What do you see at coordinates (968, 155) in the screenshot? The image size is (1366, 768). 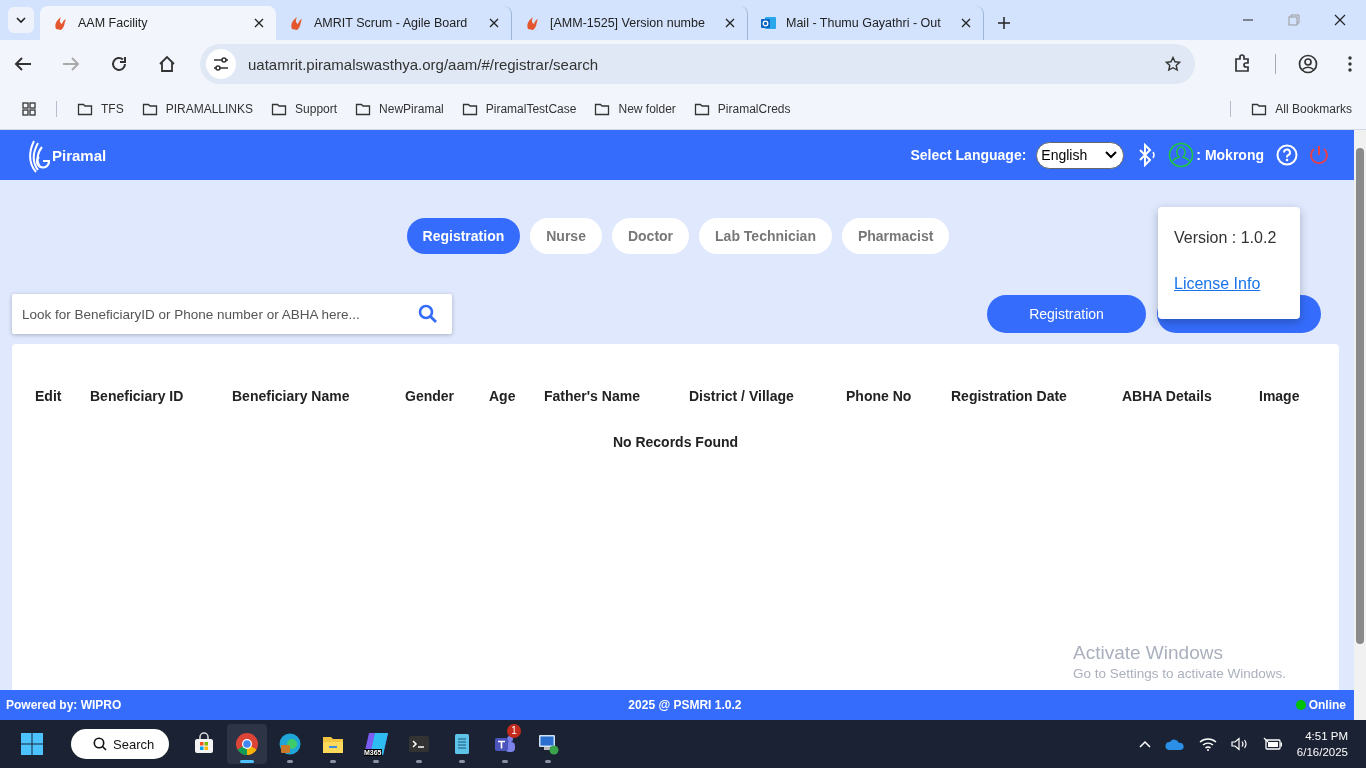 I see `language-label: Select Language:` at bounding box center [968, 155].